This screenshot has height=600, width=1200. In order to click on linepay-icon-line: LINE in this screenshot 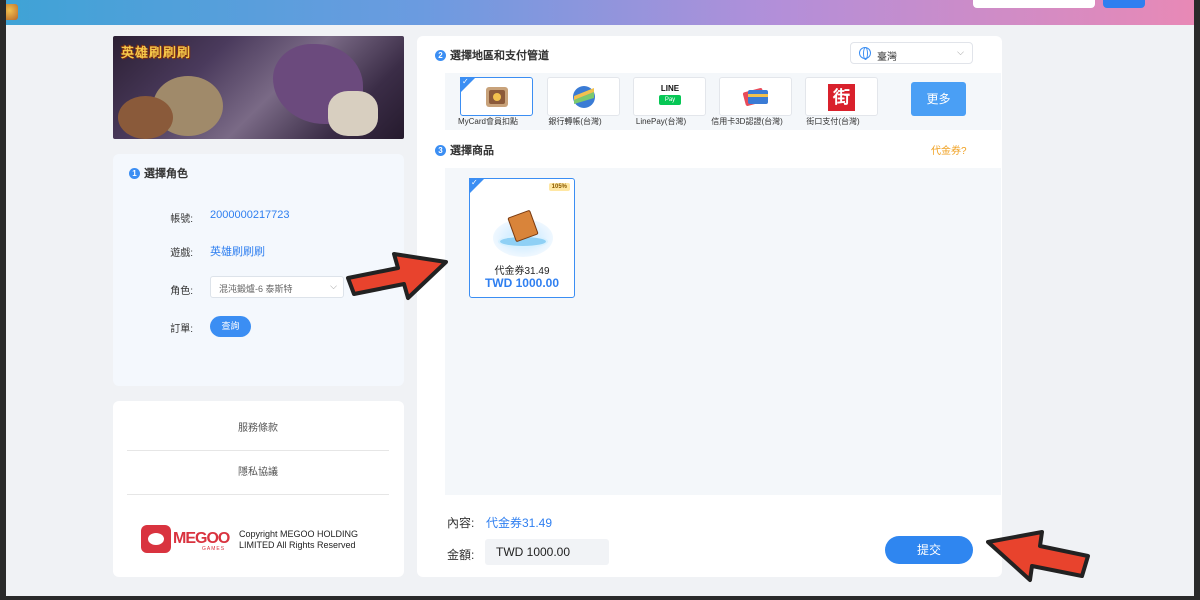, I will do `click(670, 88)`.